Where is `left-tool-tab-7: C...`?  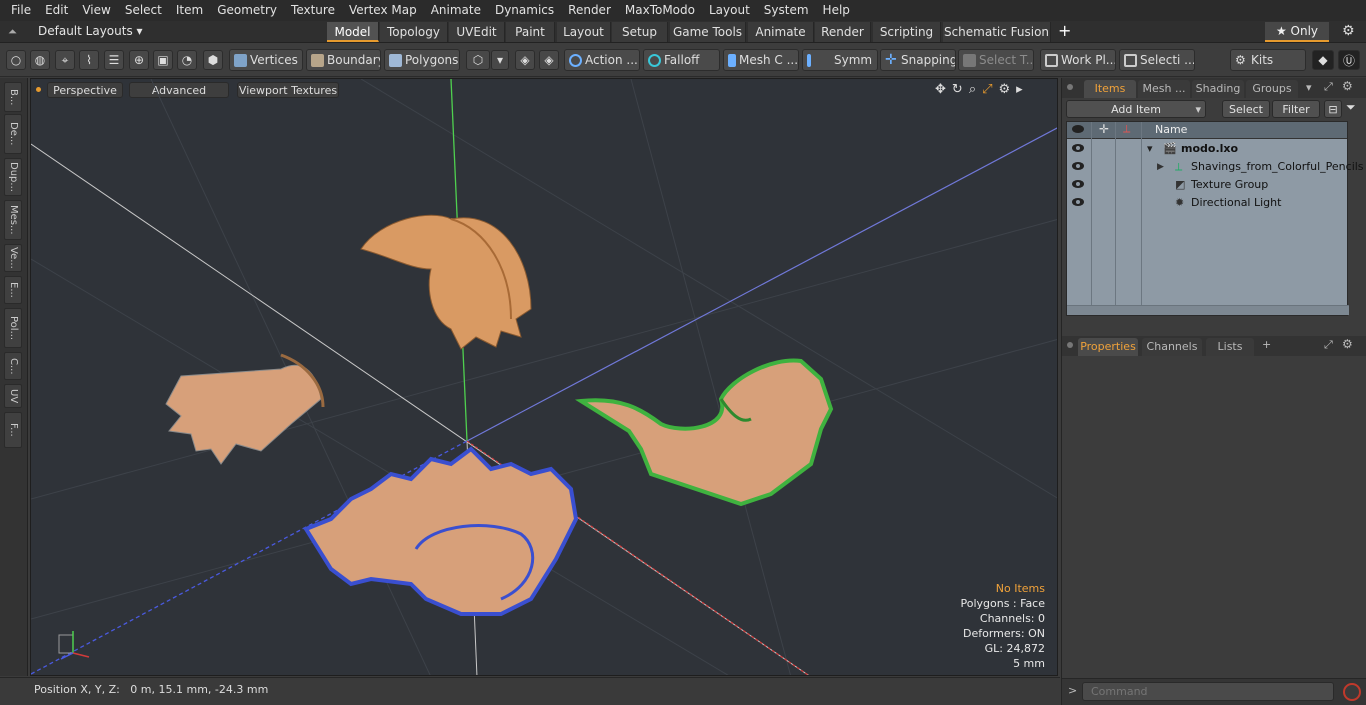 left-tool-tab-7: C... is located at coordinates (13, 366).